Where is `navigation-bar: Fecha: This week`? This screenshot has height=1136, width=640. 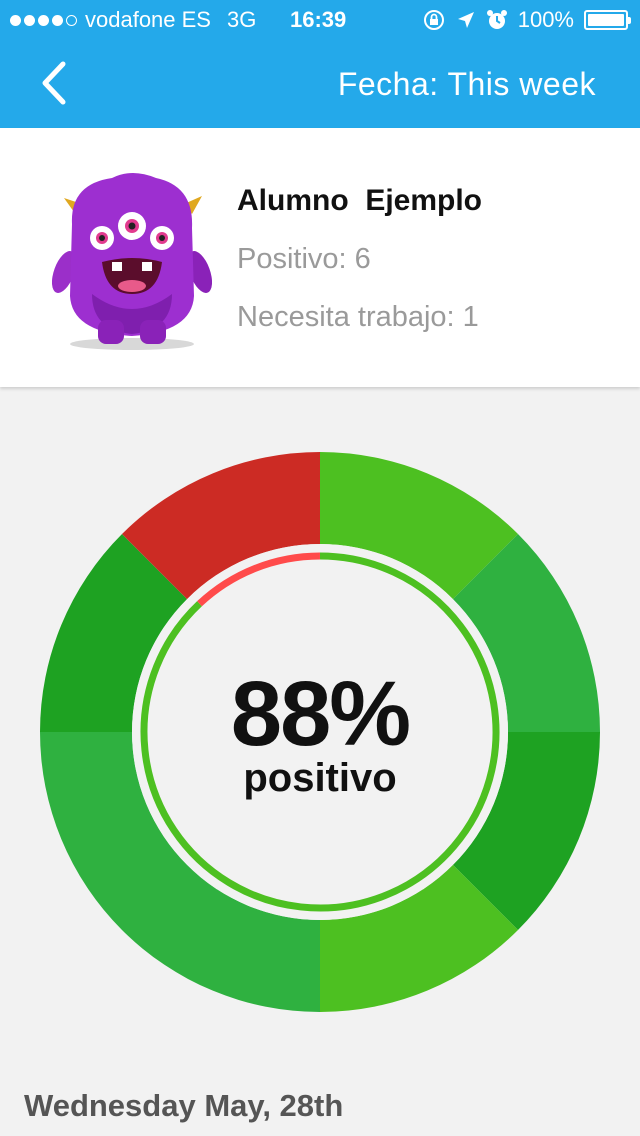
navigation-bar: Fecha: This week is located at coordinates (320, 84).